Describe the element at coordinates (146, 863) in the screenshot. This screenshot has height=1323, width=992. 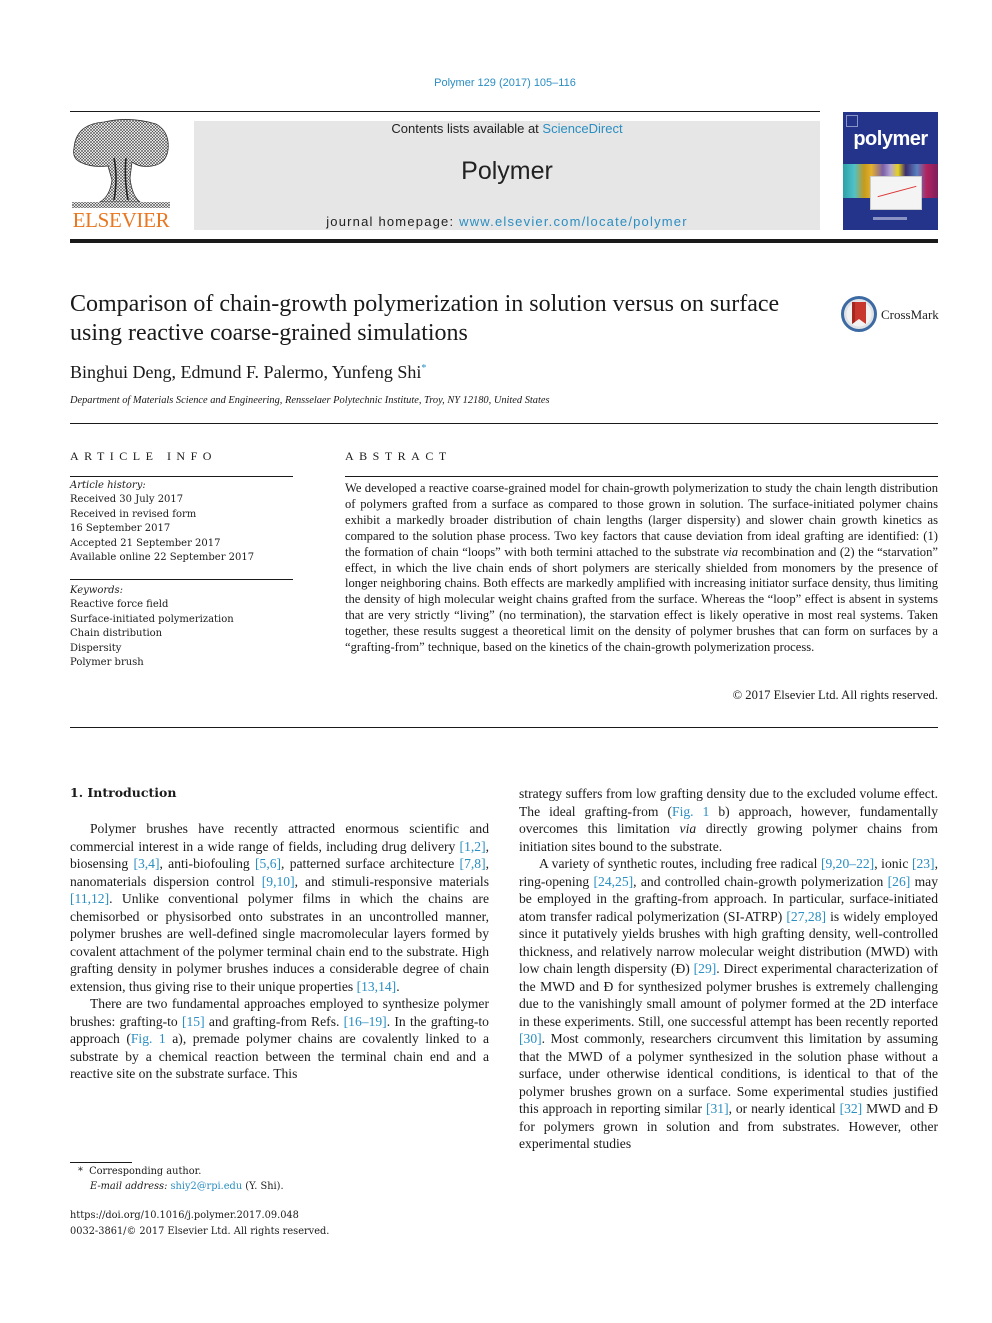
I see `reference-link: [3,4]` at that location.